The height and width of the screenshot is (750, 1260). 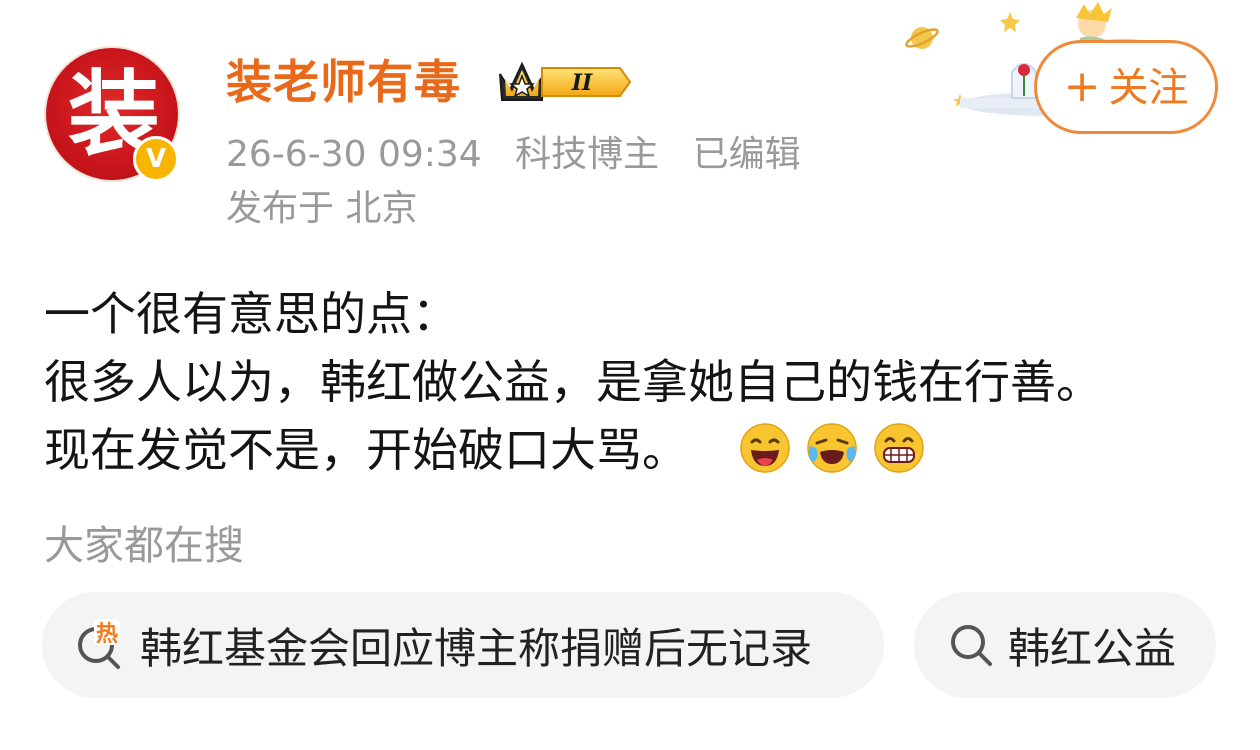 What do you see at coordinates (747, 154) in the screenshot?
I see `edited-label: 已编辑` at bounding box center [747, 154].